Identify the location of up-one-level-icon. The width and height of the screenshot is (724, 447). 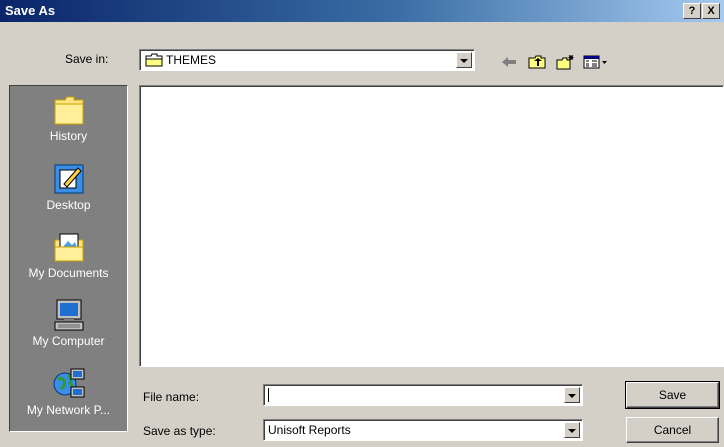
(537, 62).